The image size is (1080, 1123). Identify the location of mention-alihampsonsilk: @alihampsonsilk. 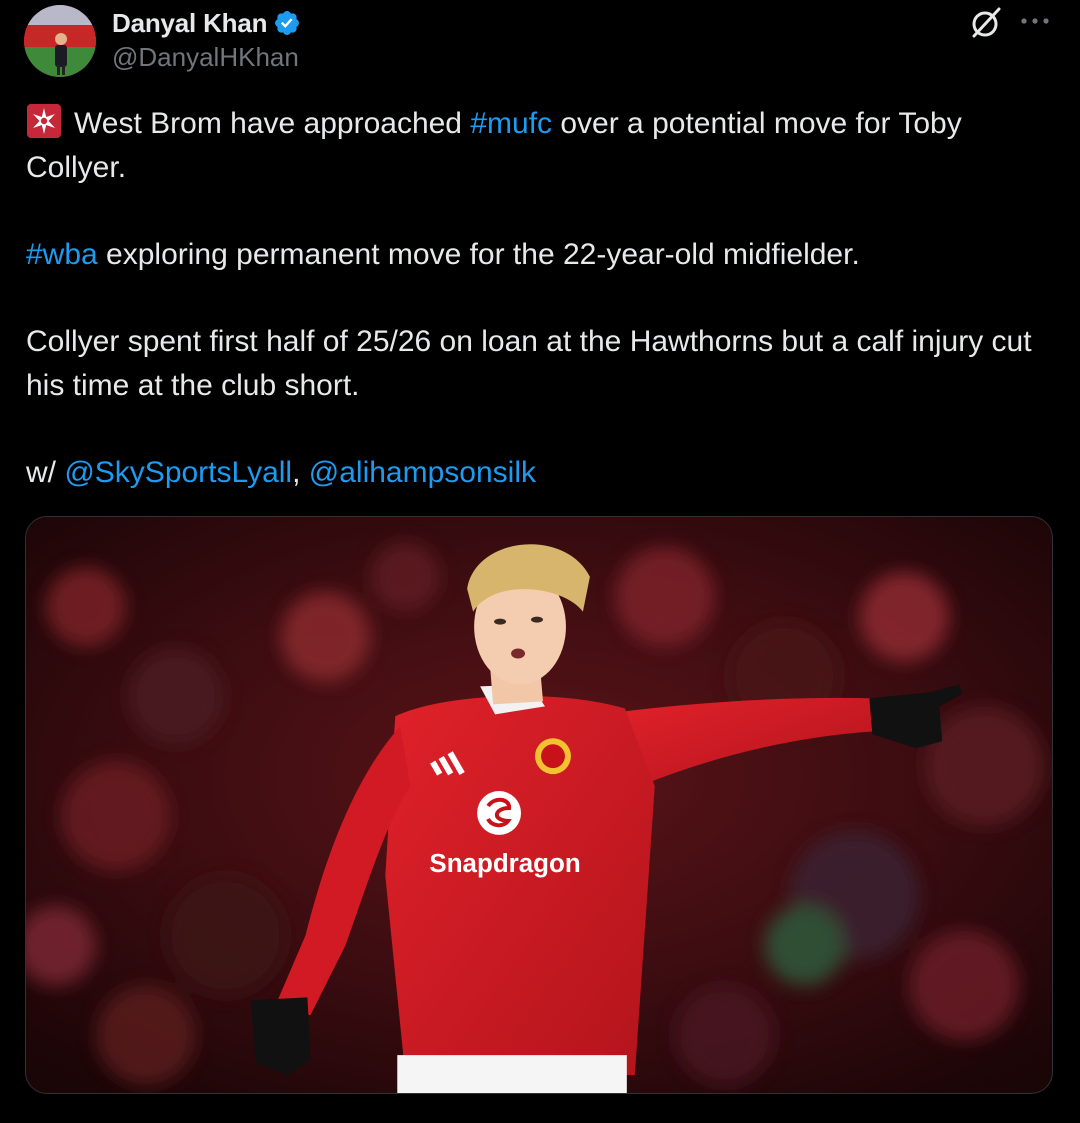
(422, 472).